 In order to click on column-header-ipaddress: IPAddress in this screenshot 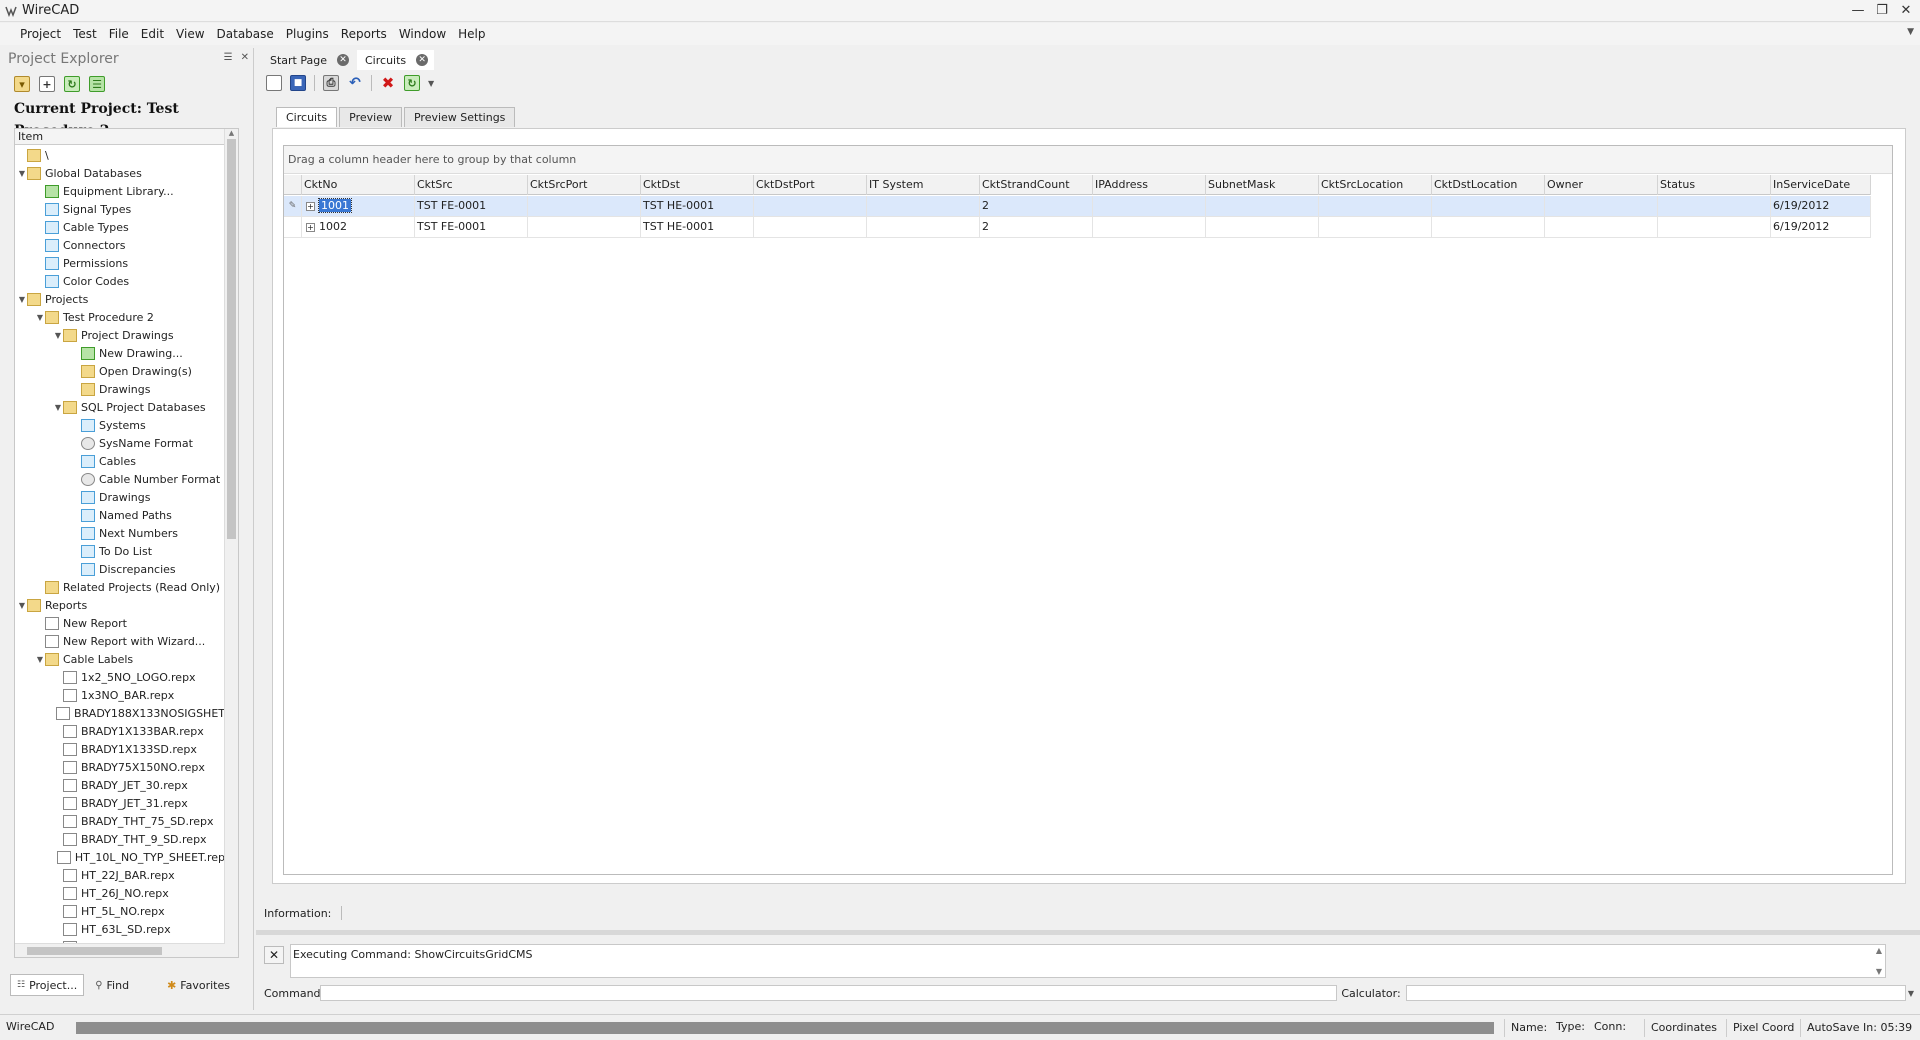, I will do `click(1149, 185)`.